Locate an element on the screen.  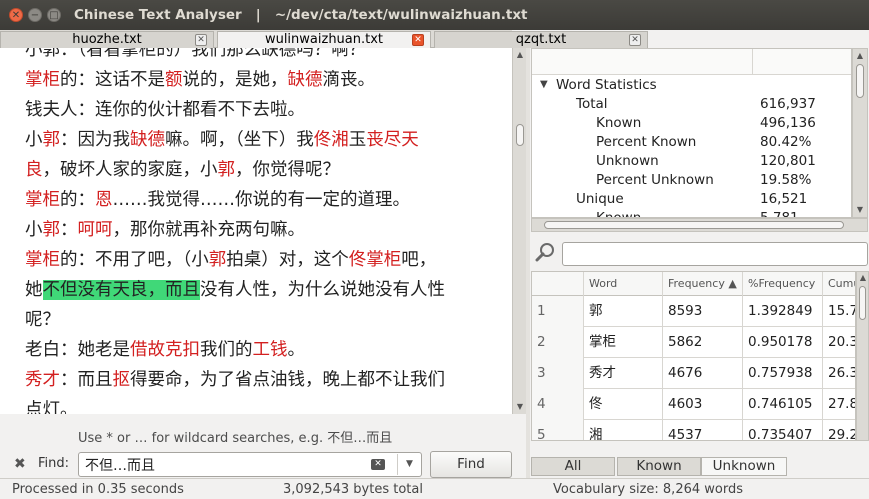
row-number: 2 is located at coordinates (558, 342).